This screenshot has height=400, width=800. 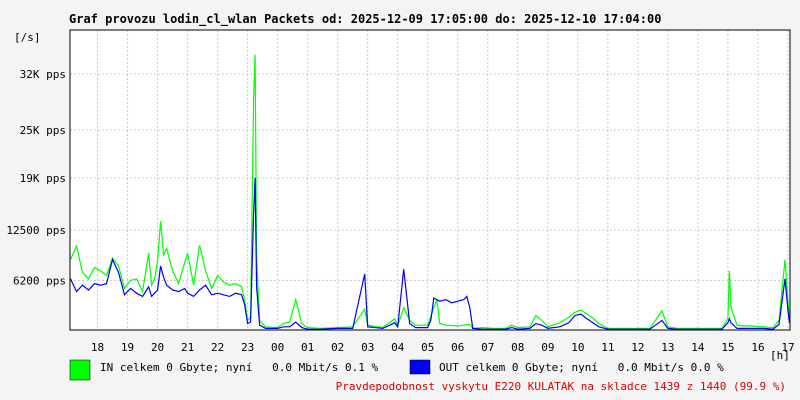 What do you see at coordinates (43, 74) in the screenshot?
I see `y-tick-label: 32K pps` at bounding box center [43, 74].